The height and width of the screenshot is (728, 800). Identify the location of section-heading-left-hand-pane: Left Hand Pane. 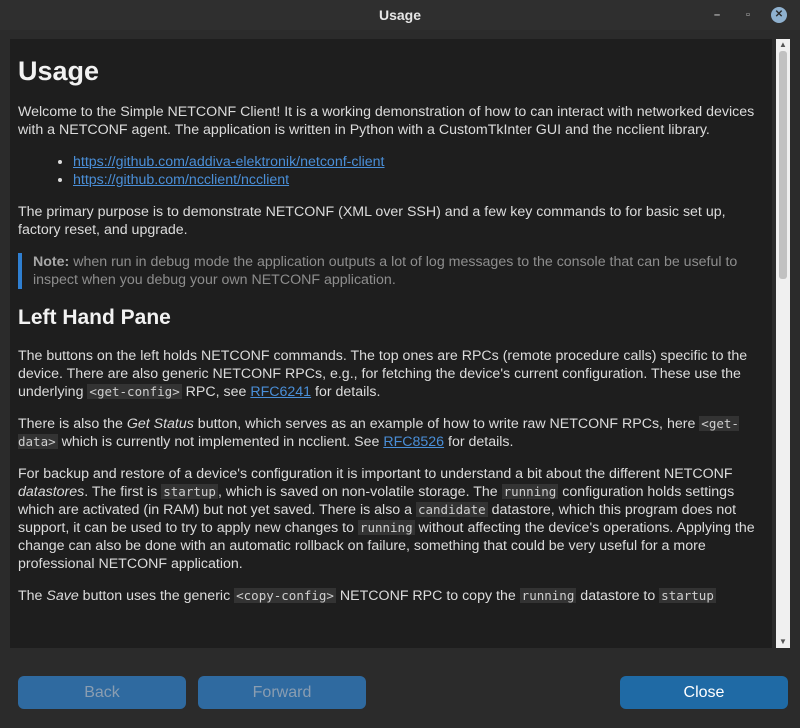
(94, 317).